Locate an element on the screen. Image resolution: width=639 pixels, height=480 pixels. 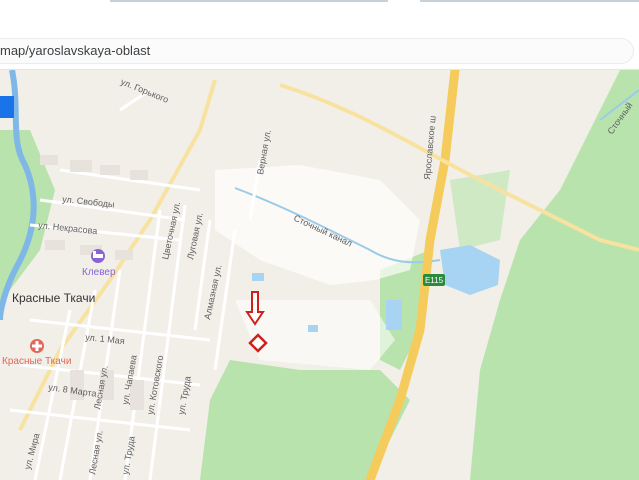
poi-label: Клевер is located at coordinates (99, 272).